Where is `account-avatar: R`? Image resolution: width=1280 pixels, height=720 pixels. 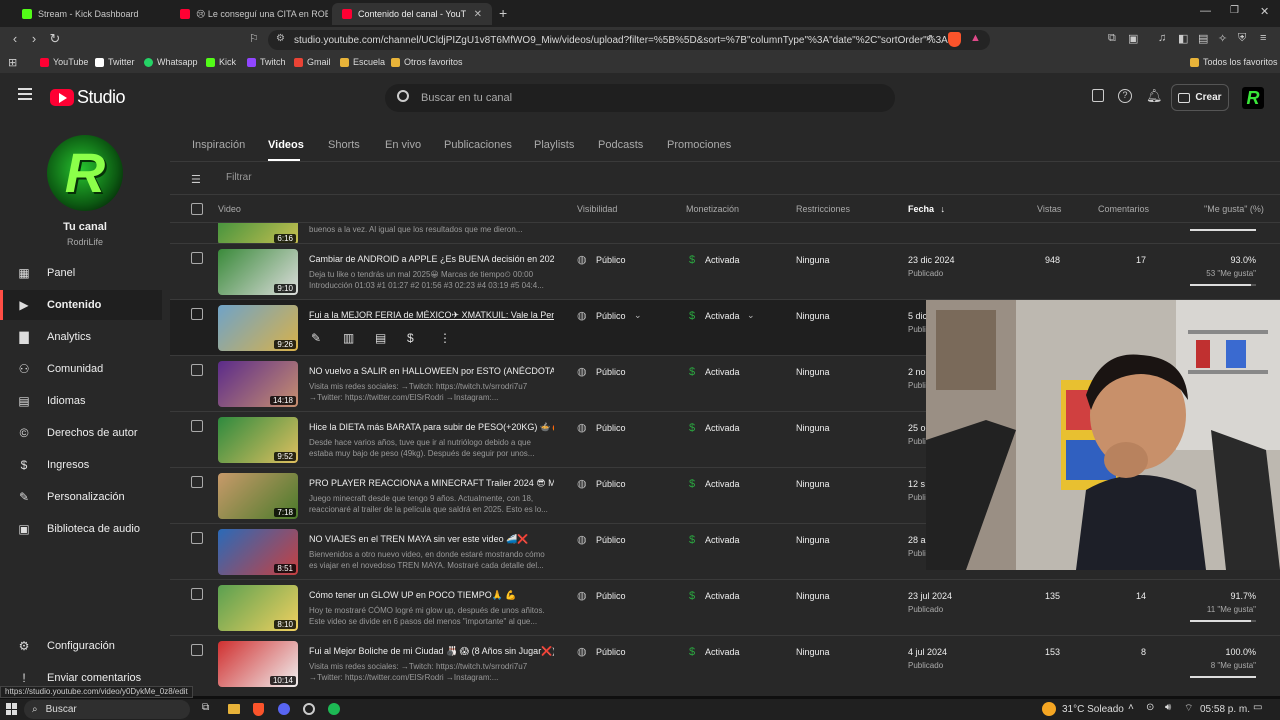 account-avatar: R is located at coordinates (1253, 98).